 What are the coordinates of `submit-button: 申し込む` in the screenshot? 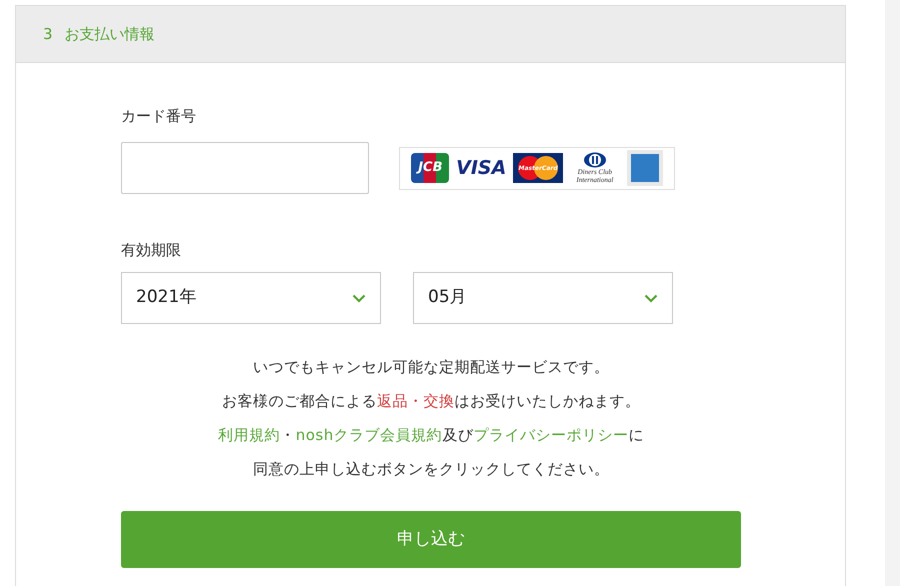 It's located at (431, 539).